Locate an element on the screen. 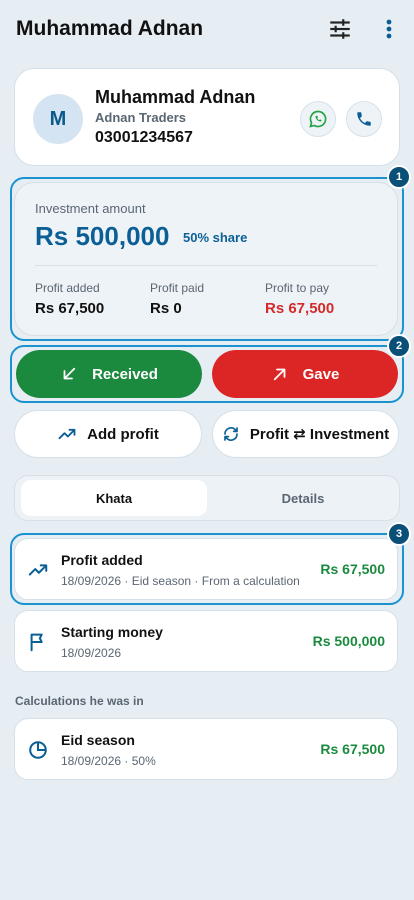 The height and width of the screenshot is (900, 414). annotation-marker-2: 2 is located at coordinates (399, 346).